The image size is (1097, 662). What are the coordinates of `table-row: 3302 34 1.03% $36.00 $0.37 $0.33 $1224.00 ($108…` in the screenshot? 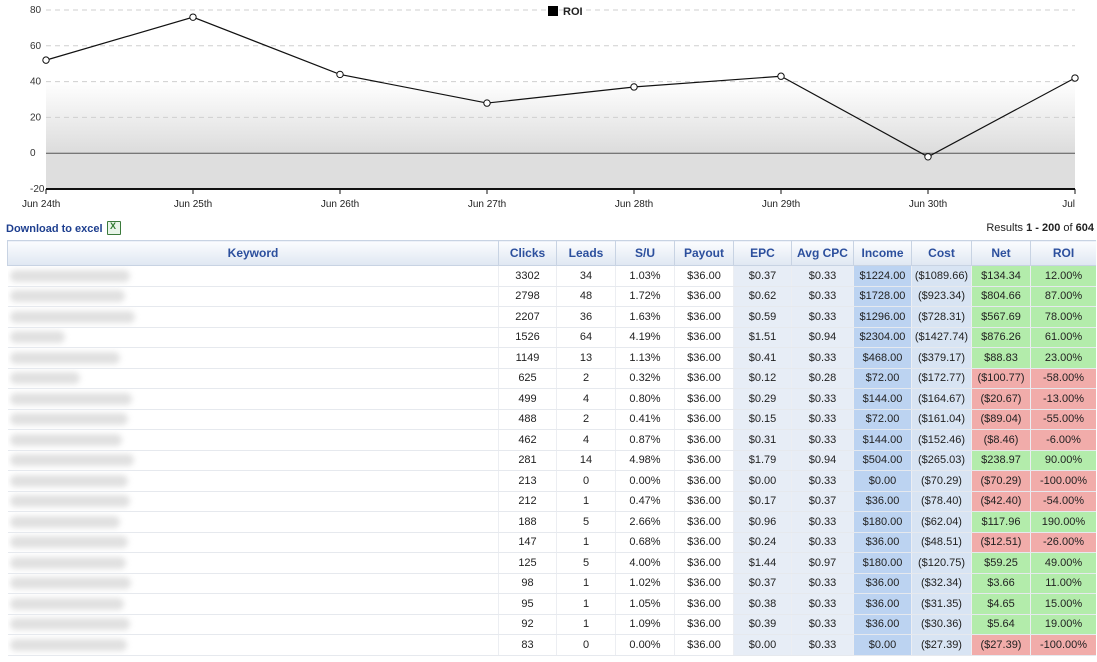 It's located at (551, 276).